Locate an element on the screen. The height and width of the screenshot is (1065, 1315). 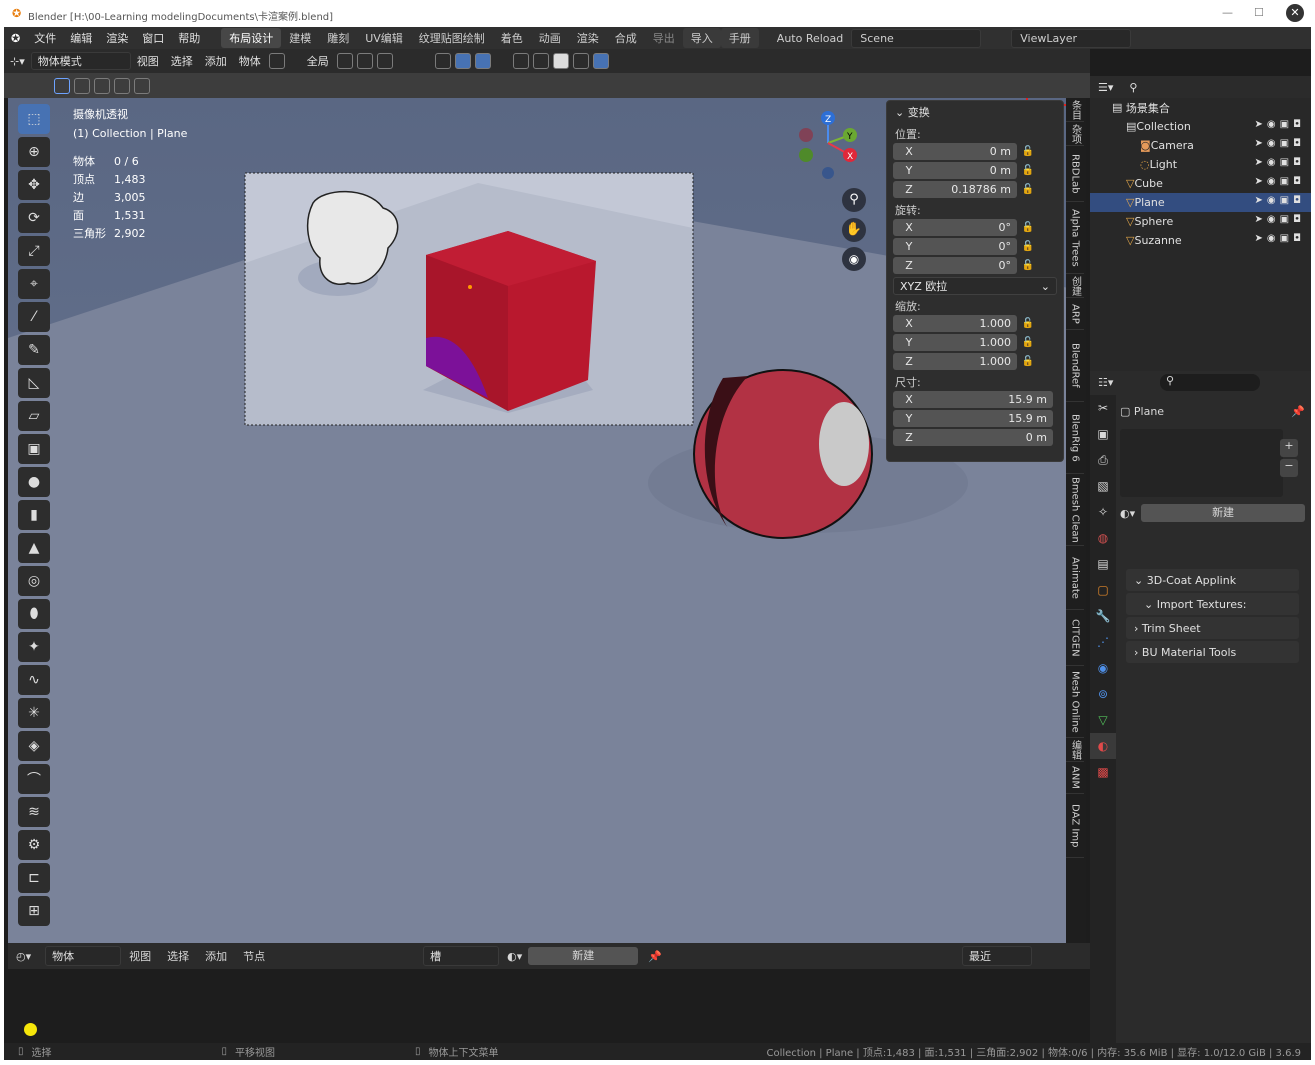
world-tab-icon: ◍ is located at coordinates (1103, 538).